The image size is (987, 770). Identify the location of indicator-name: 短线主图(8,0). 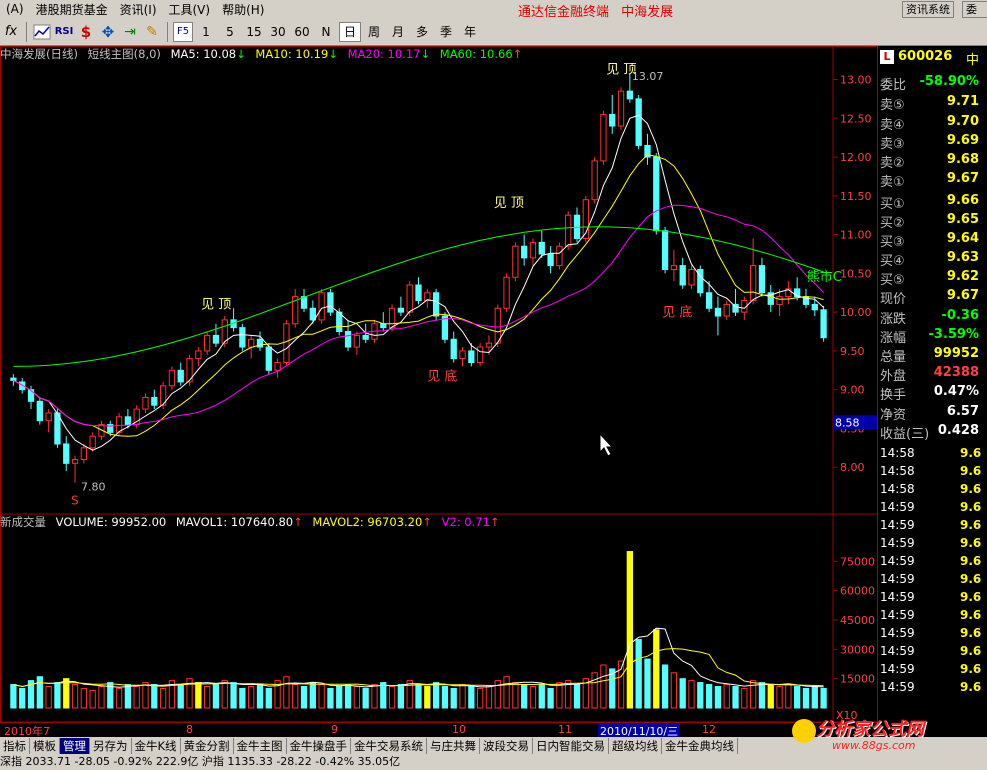
(124, 54).